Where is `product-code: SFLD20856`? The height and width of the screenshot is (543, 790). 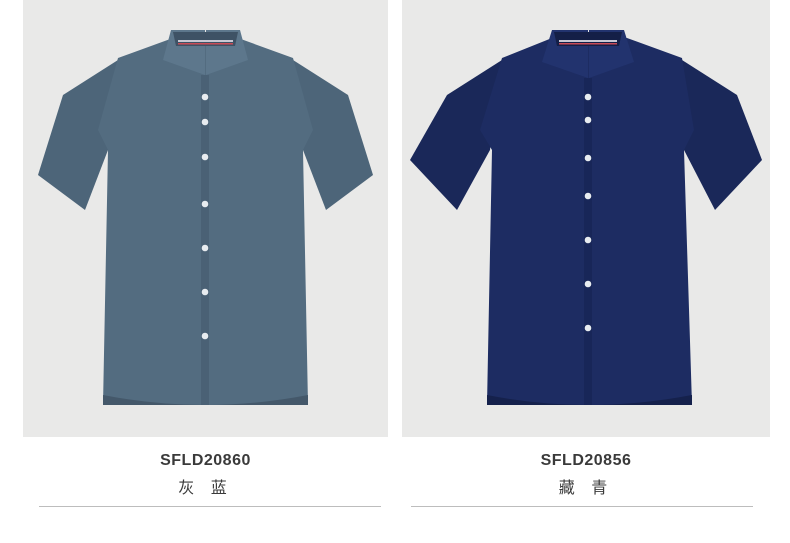 product-code: SFLD20856 is located at coordinates (586, 460).